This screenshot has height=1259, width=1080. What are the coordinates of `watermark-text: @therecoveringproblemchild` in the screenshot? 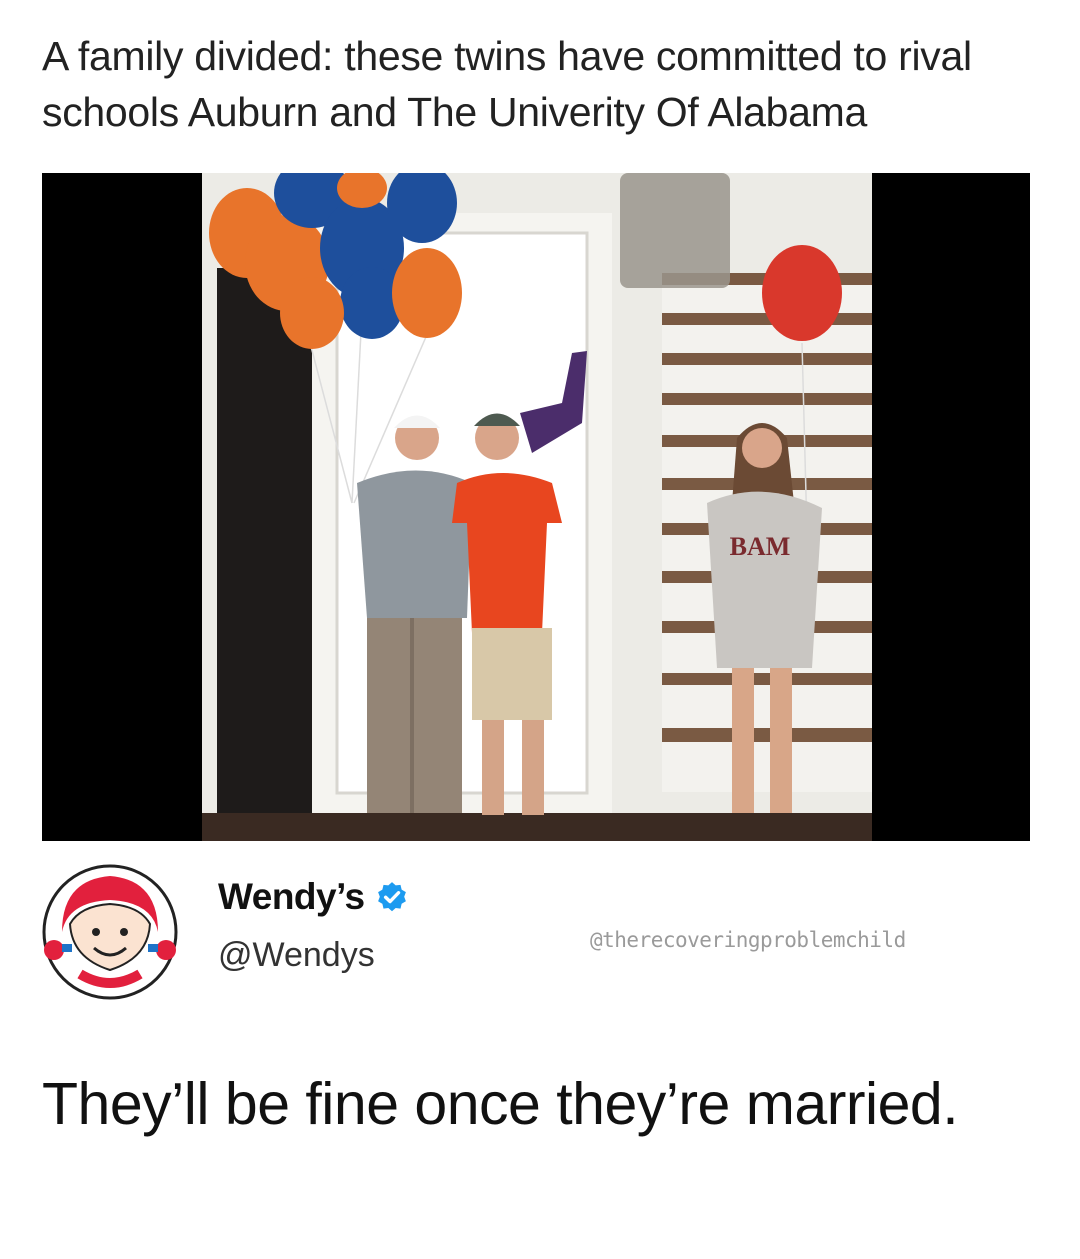 It's located at (748, 940).